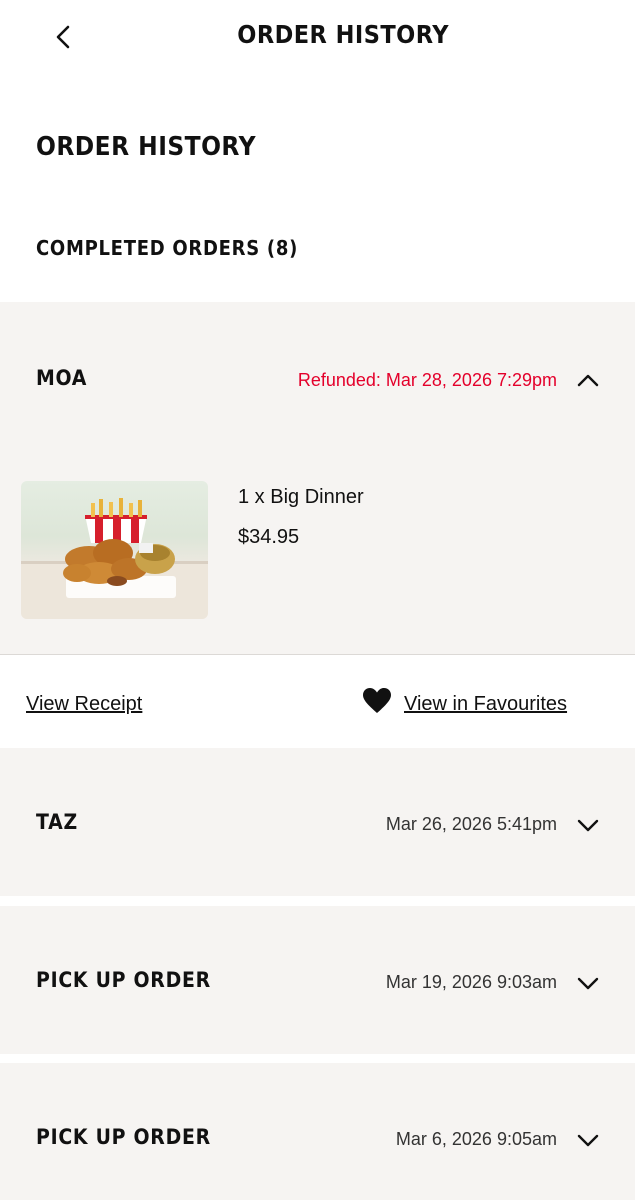 Image resolution: width=635 pixels, height=1200 pixels. Describe the element at coordinates (146, 147) in the screenshot. I see `page-title: ORDER HISTORY` at that location.